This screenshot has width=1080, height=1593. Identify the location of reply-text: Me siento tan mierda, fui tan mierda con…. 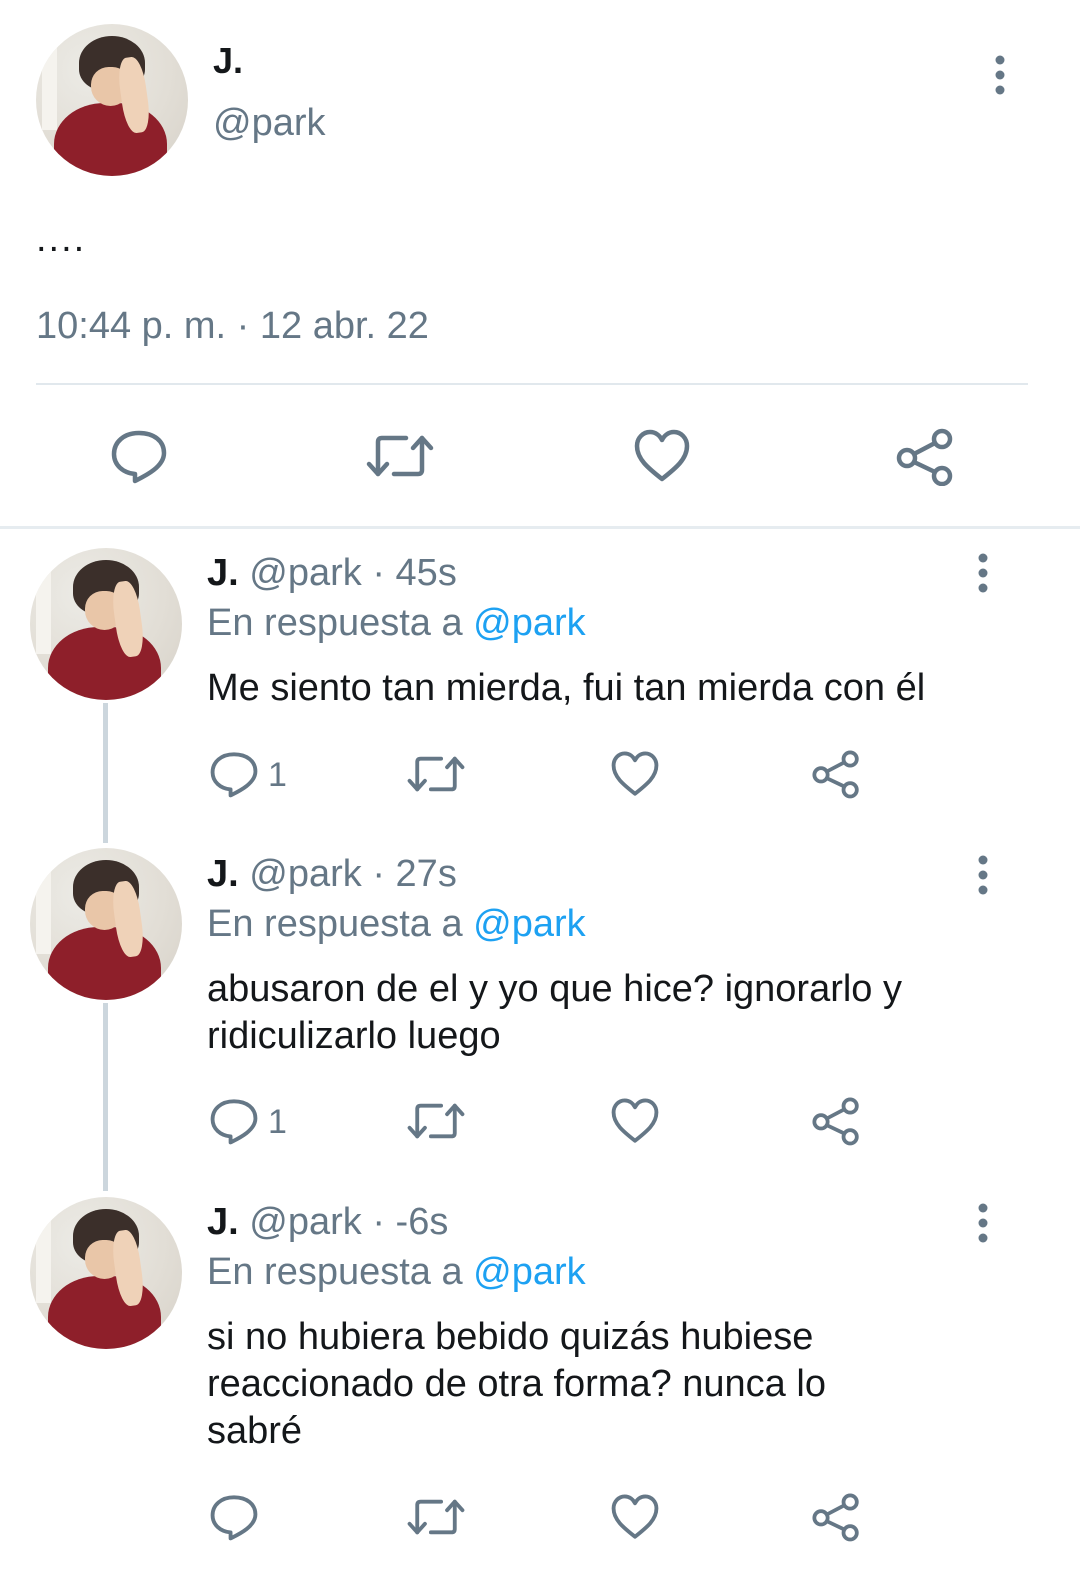
(566, 688).